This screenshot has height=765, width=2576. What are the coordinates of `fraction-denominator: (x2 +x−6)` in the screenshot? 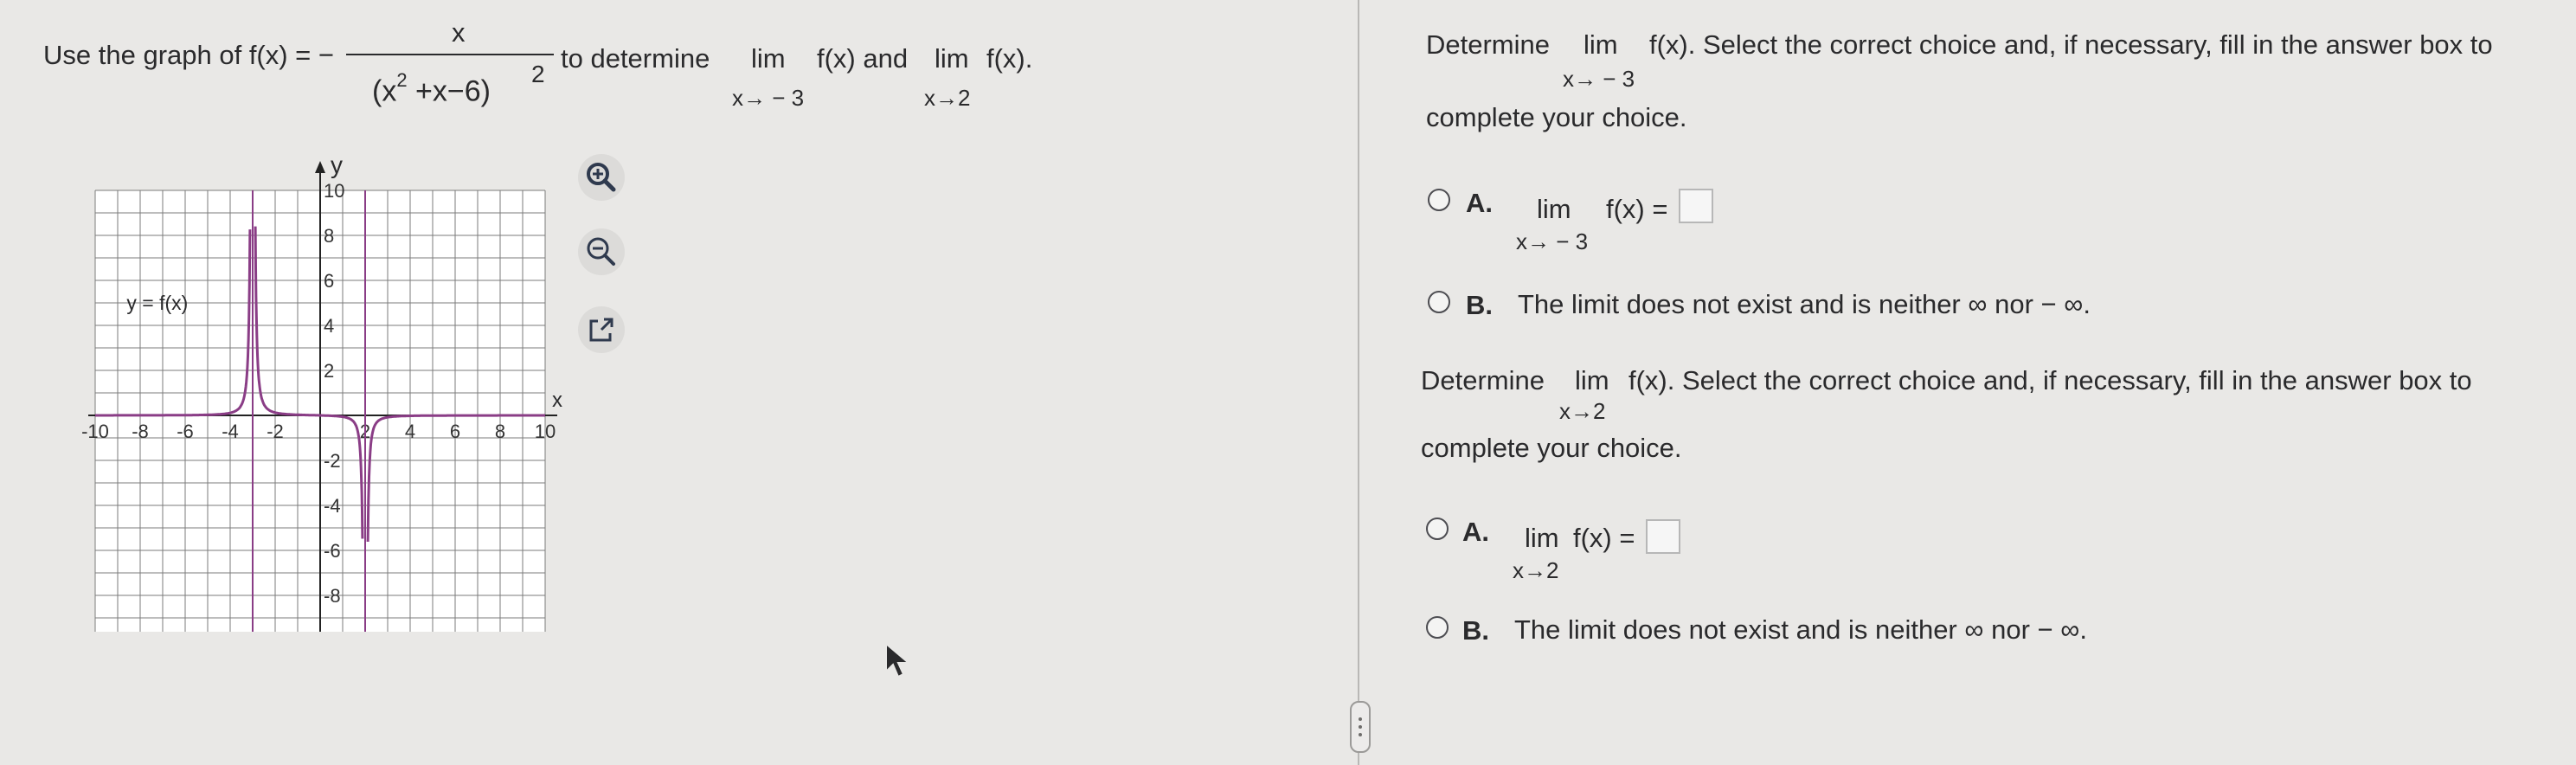 It's located at (432, 88).